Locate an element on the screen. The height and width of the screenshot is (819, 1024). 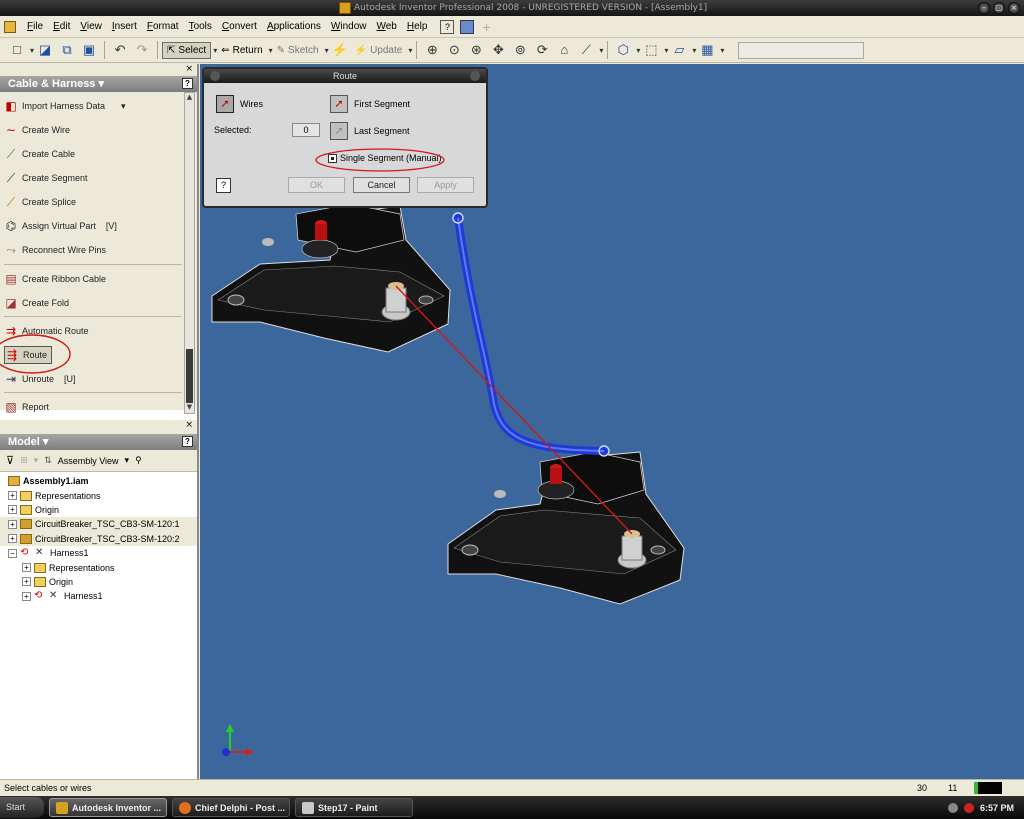
zoom-window-icon: ⊙ is located at coordinates (454, 50).